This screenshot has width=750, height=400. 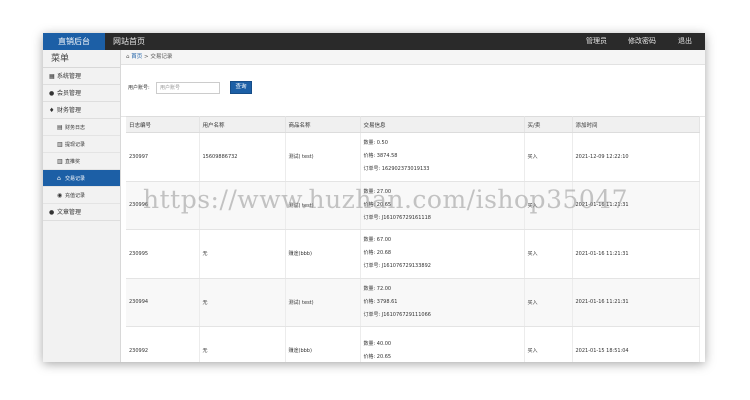 I want to click on trade-quantity: 数量: 72.00, so click(x=377, y=288).